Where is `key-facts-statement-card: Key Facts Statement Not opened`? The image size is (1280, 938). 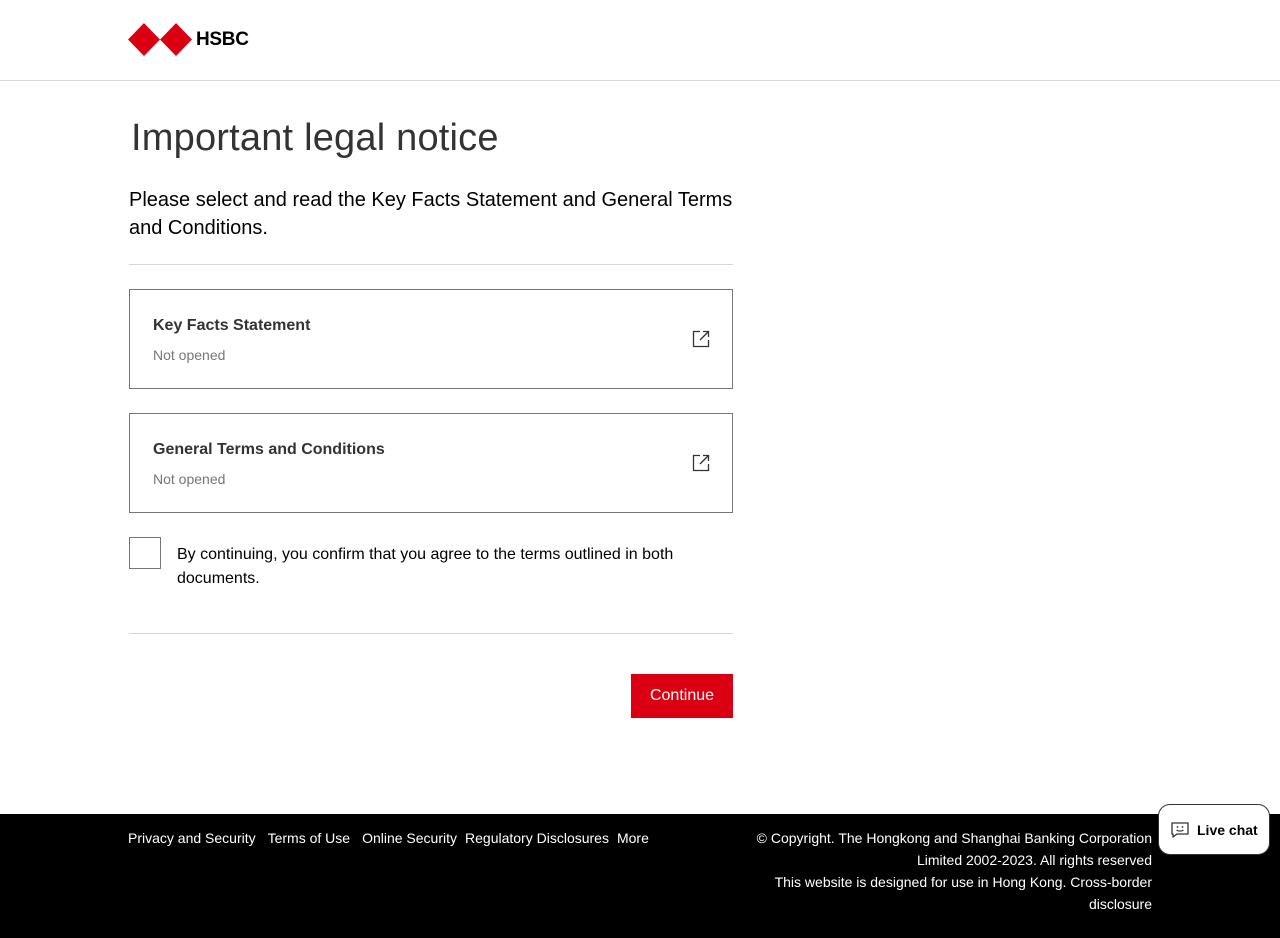 key-facts-statement-card: Key Facts Statement Not opened is located at coordinates (431, 339).